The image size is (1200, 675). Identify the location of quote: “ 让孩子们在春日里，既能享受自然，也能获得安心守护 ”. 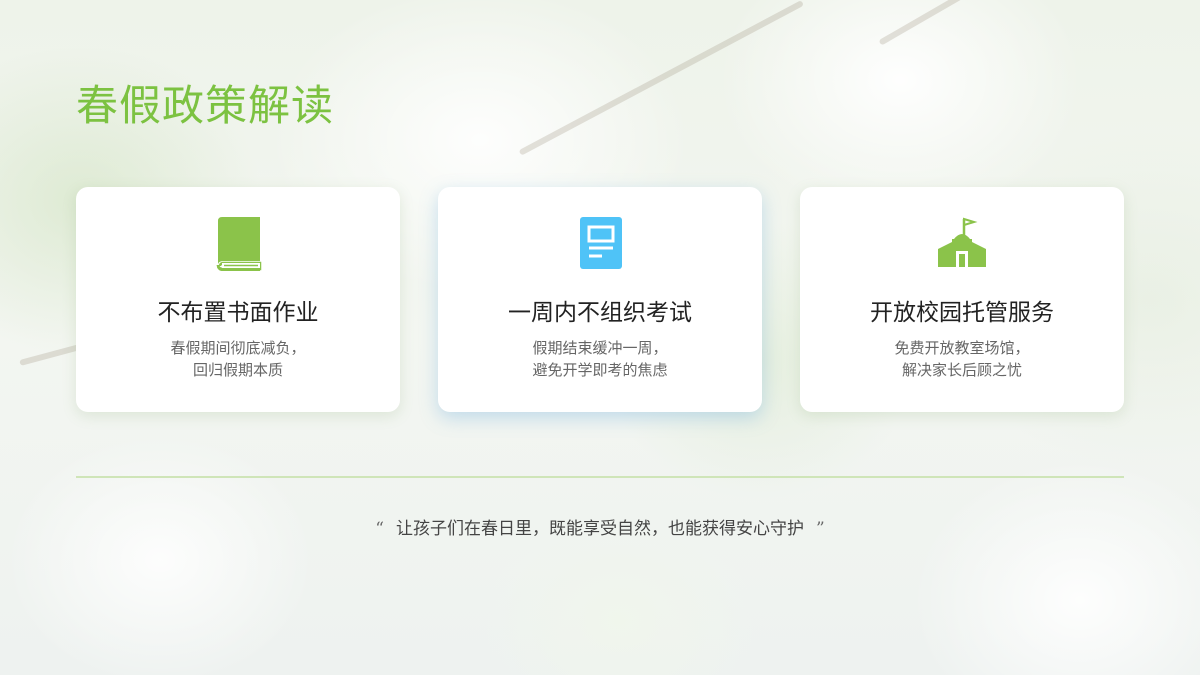
(600, 526).